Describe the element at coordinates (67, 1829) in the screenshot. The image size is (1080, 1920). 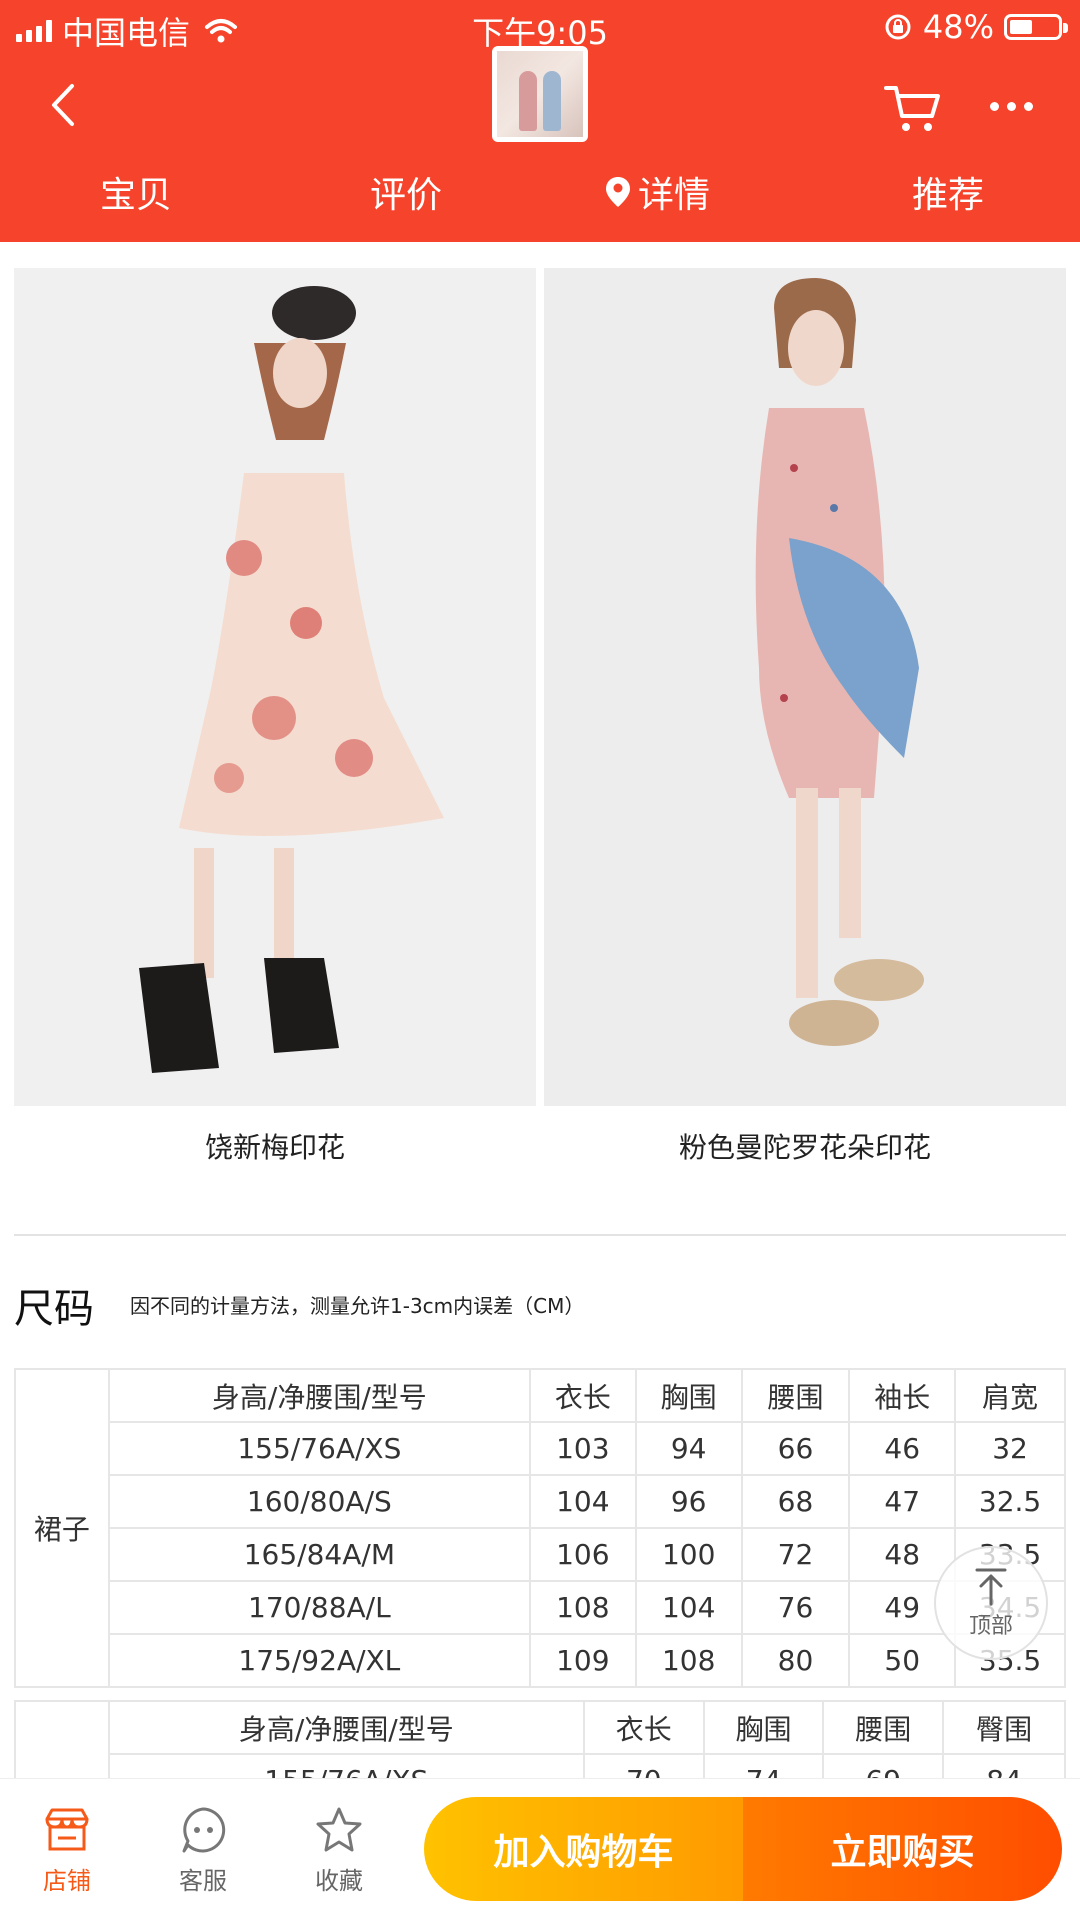
I see `store-icon` at that location.